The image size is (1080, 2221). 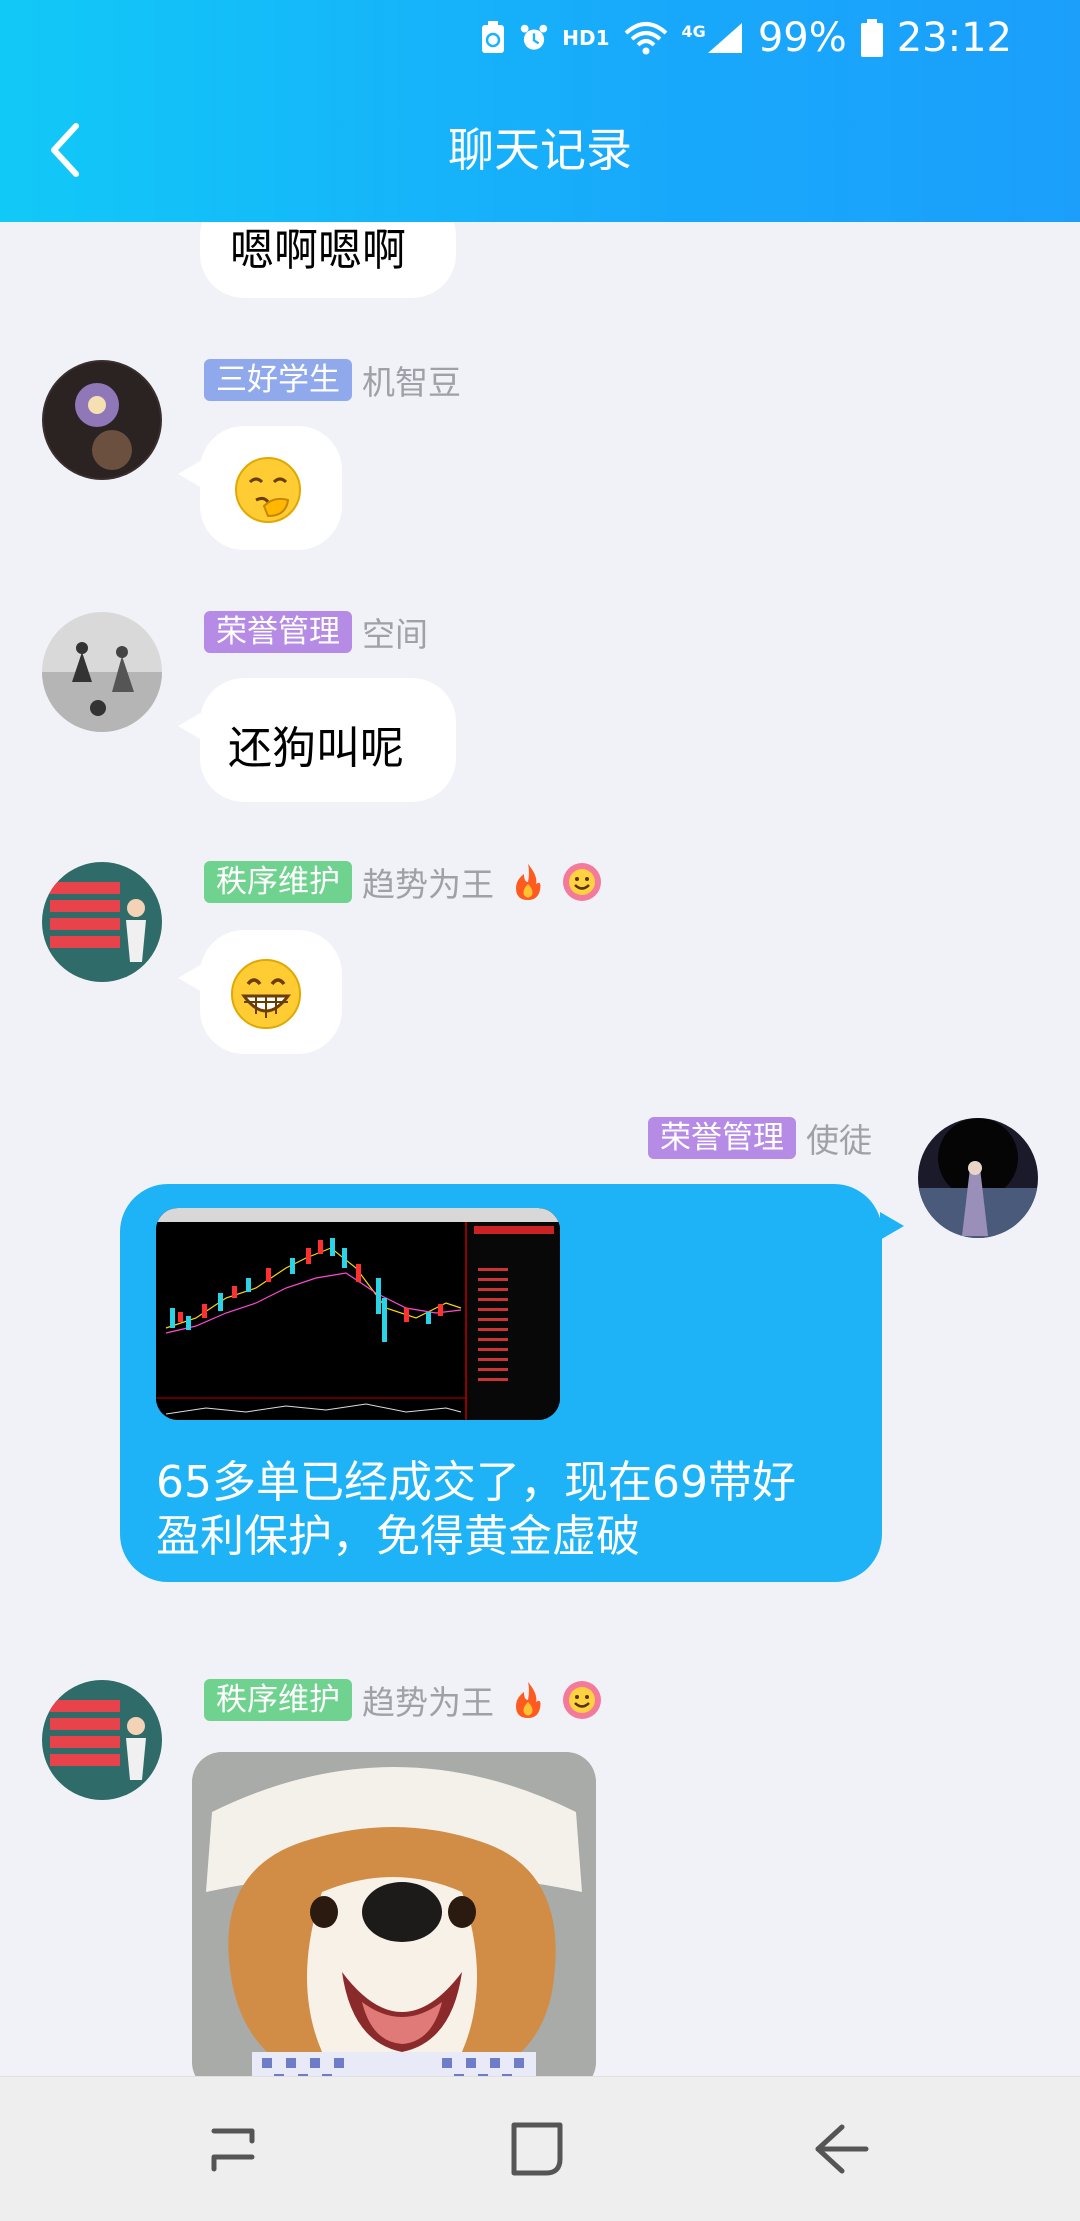 I want to click on status-bar: HD1 4G 99% 23:12, so click(x=781, y=38).